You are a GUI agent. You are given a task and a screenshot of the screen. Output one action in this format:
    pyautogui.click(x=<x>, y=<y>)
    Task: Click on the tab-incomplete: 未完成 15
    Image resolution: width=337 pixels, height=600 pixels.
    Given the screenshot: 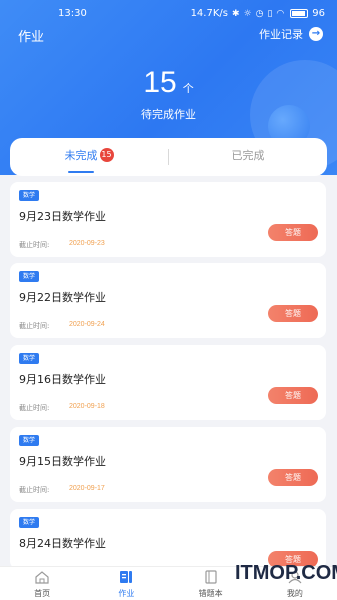 What is the action you would take?
    pyautogui.click(x=89, y=157)
    